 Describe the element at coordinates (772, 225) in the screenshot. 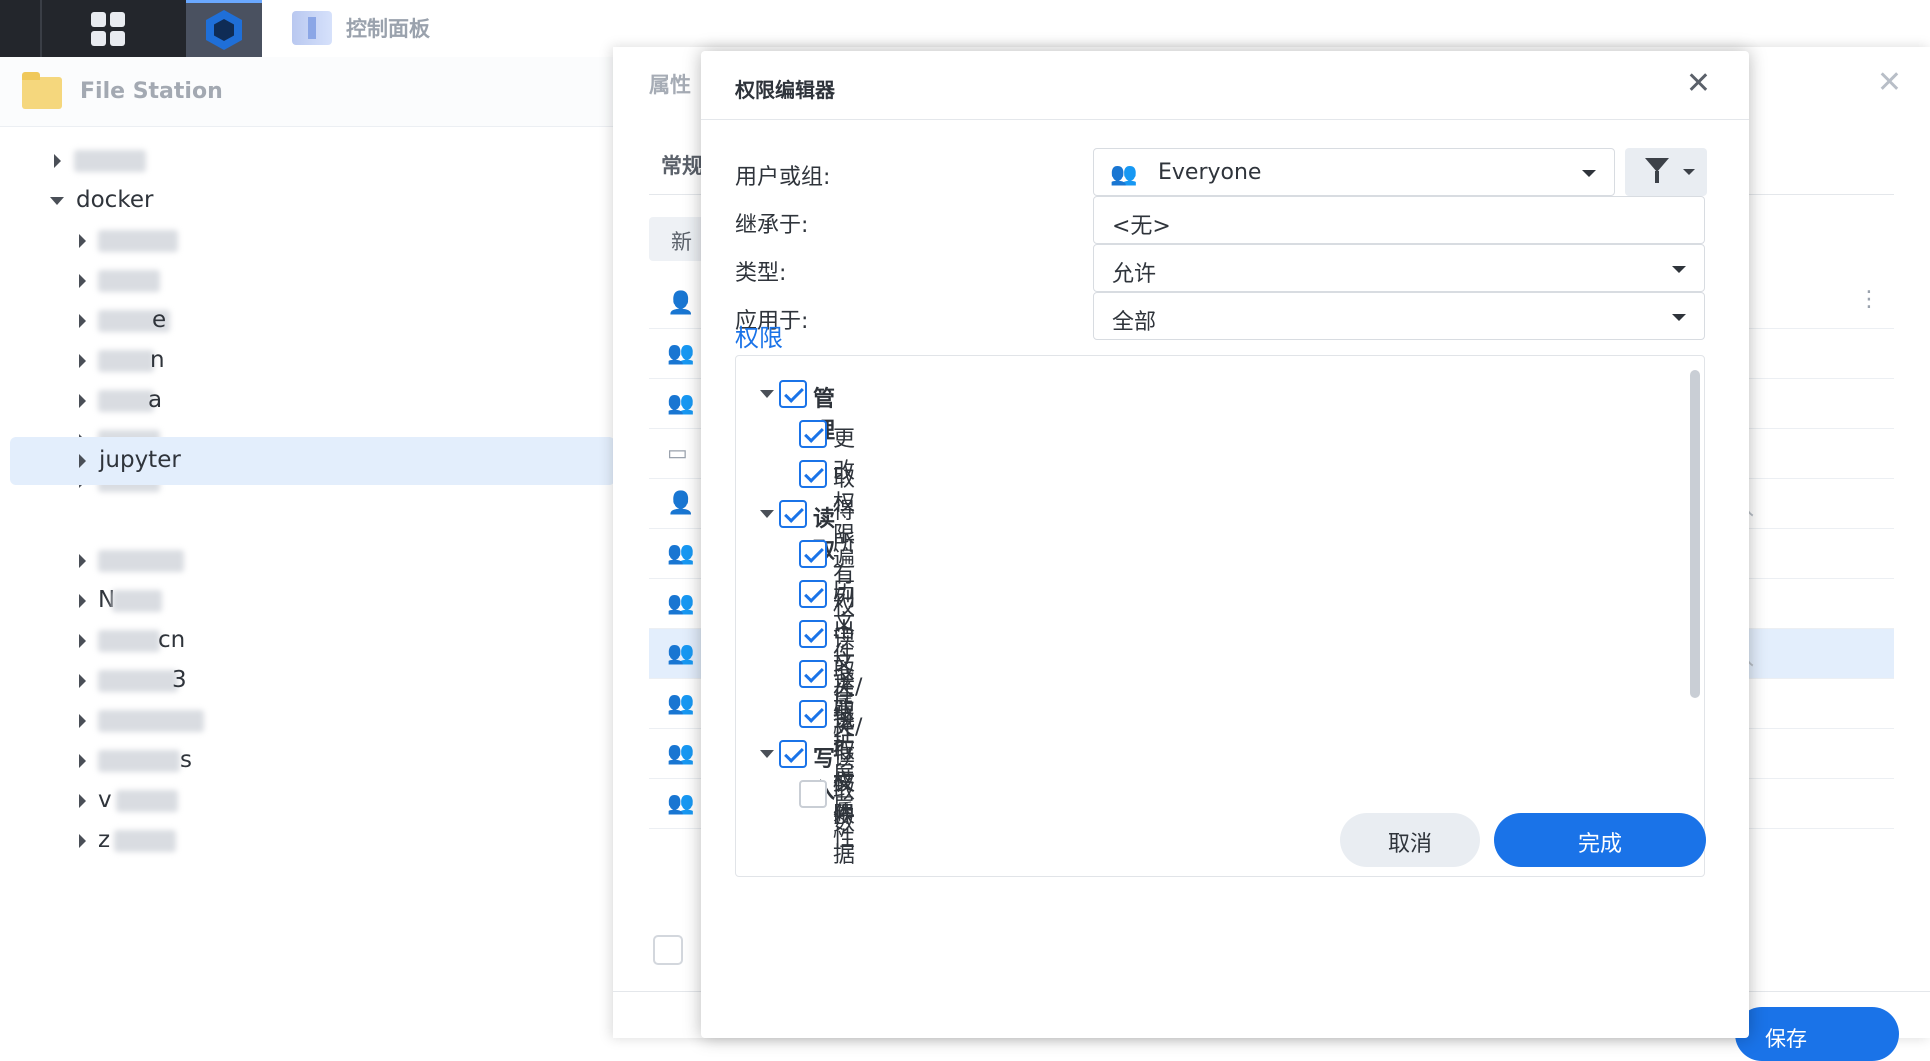

I see `inherit-from-label: 继承于:` at that location.